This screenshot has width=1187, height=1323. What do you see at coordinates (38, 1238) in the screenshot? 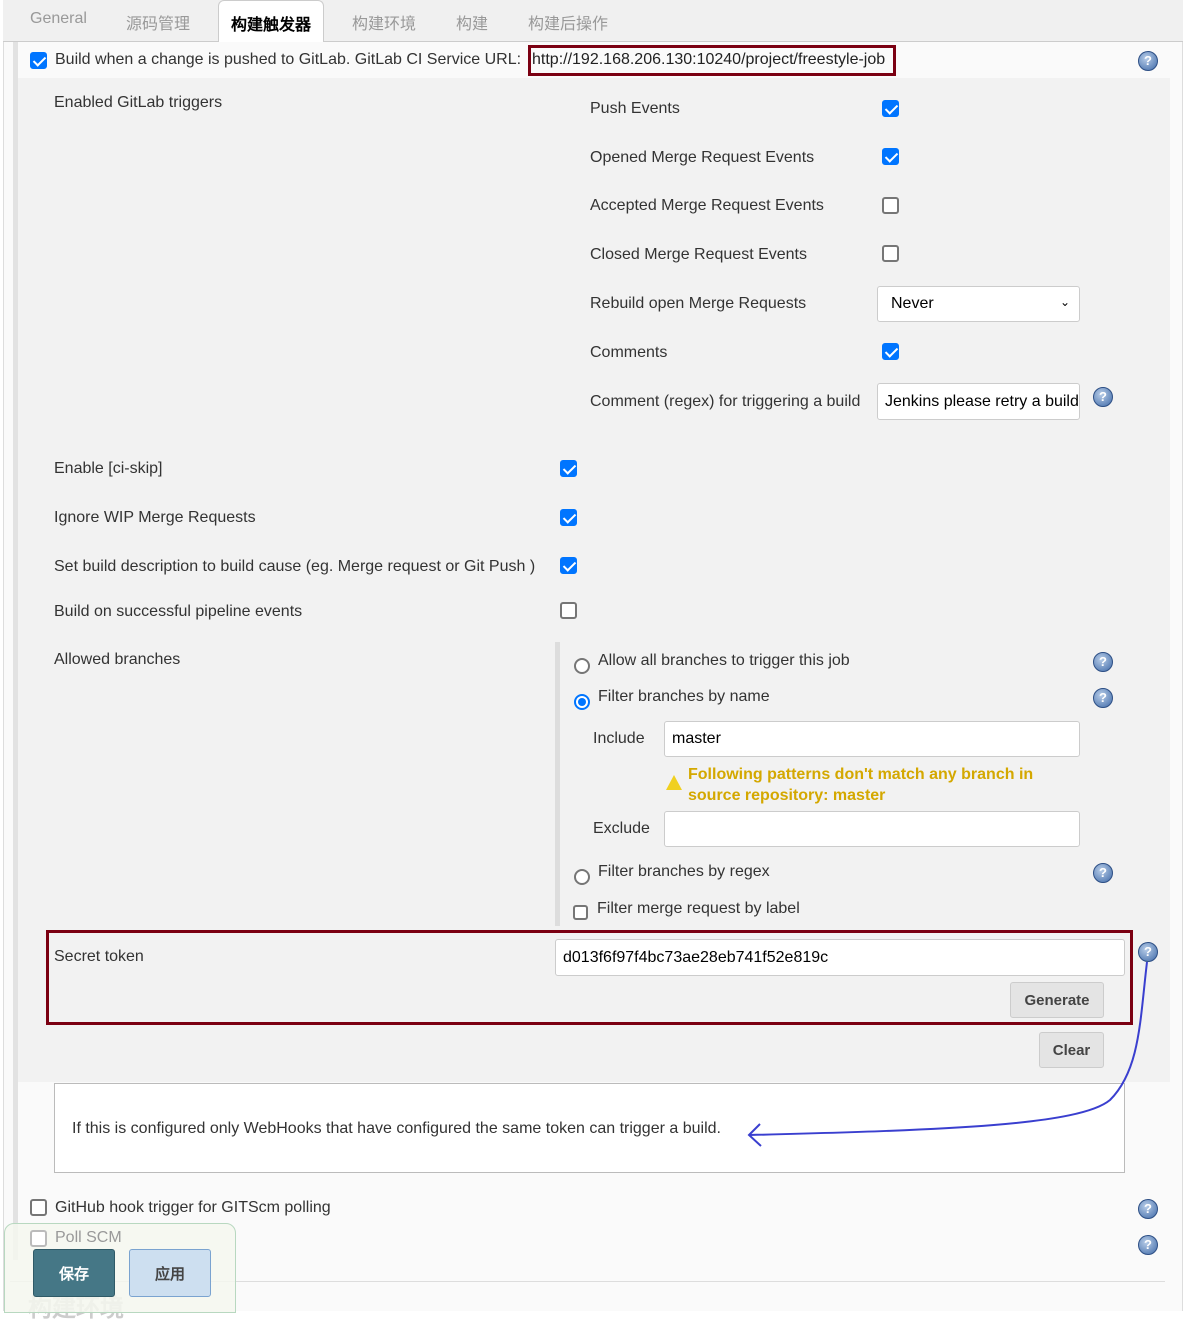
I see `poll-scm-checkbox` at bounding box center [38, 1238].